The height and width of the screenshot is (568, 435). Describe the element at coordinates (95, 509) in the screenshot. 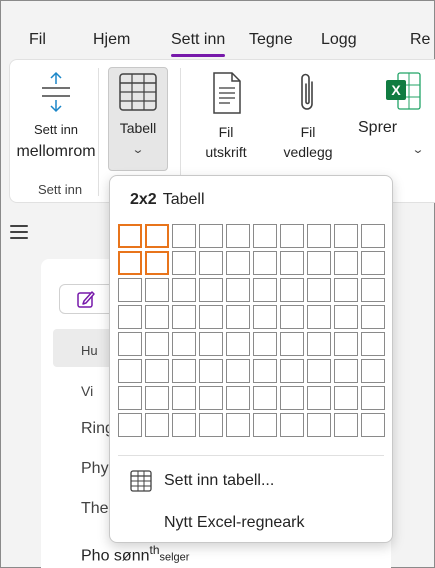

I see `page-item: The` at that location.